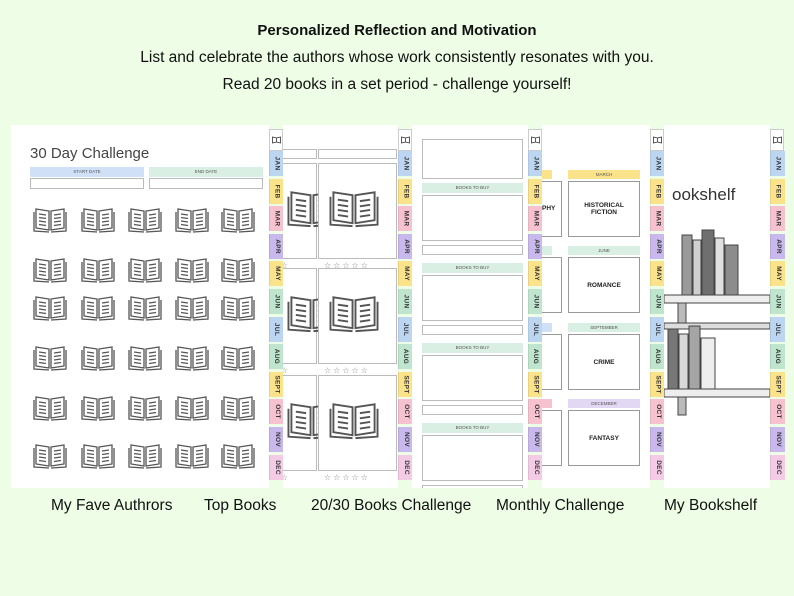  I want to click on end-date-field, so click(206, 183).